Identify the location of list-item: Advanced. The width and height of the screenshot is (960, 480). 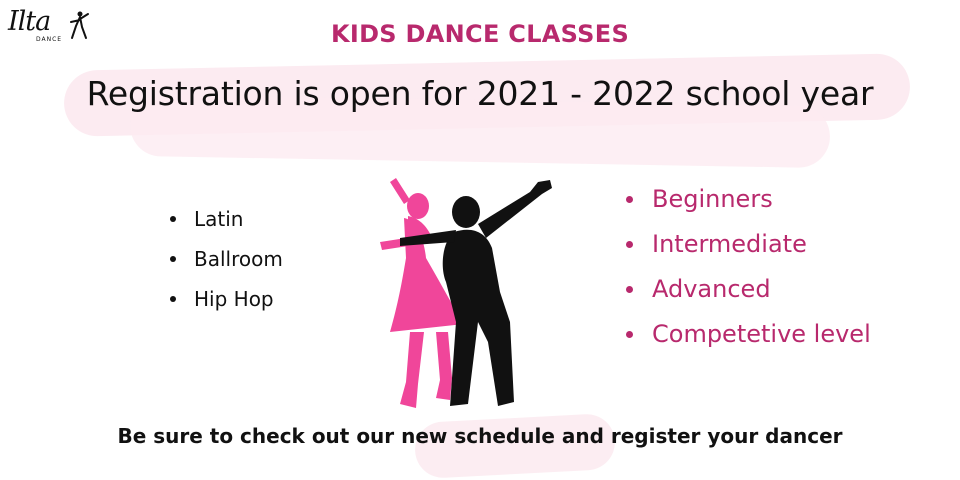
(747, 290).